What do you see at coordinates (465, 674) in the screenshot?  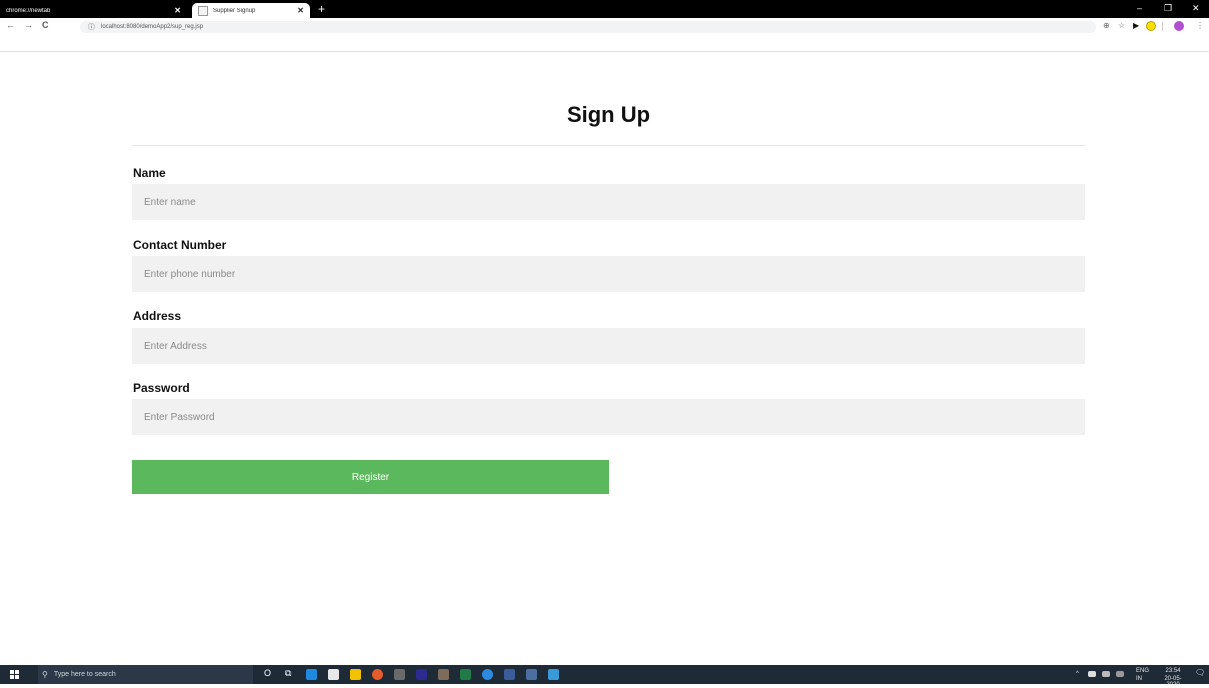 I see `excel-icon` at bounding box center [465, 674].